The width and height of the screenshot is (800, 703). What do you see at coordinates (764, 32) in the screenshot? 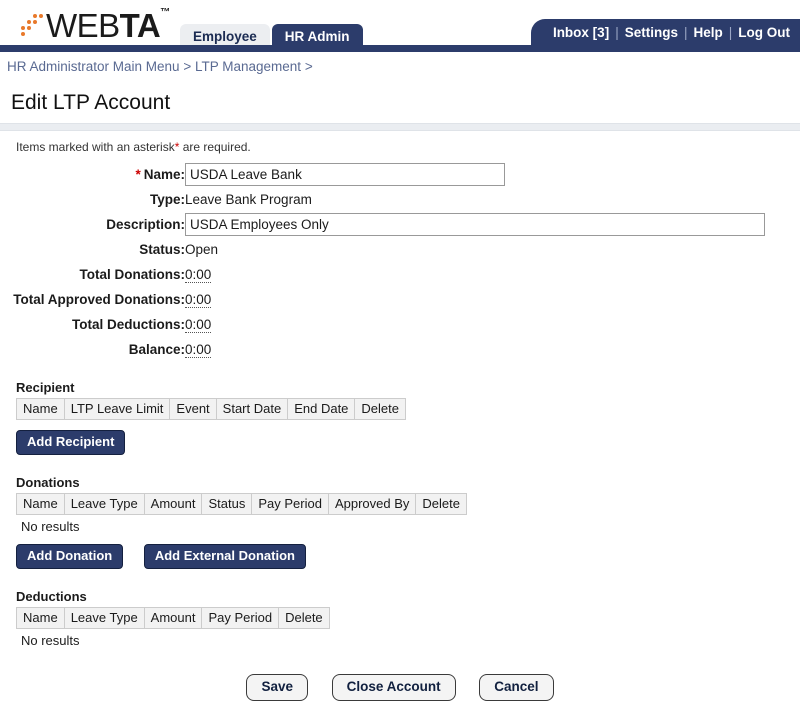
I see `logout-link: Log Out` at bounding box center [764, 32].